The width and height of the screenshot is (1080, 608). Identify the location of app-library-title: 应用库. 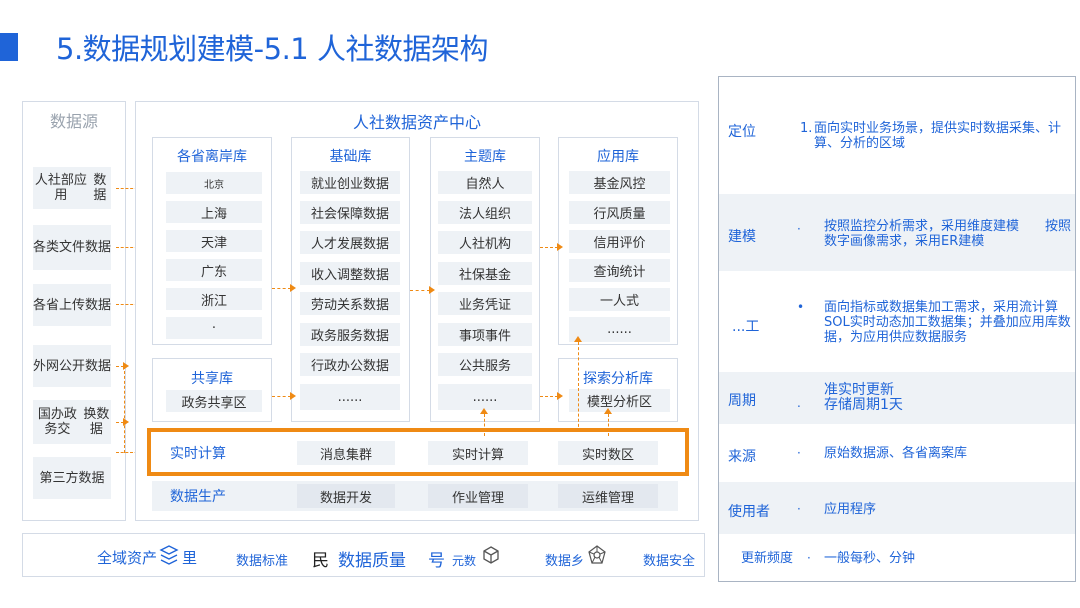
(618, 157).